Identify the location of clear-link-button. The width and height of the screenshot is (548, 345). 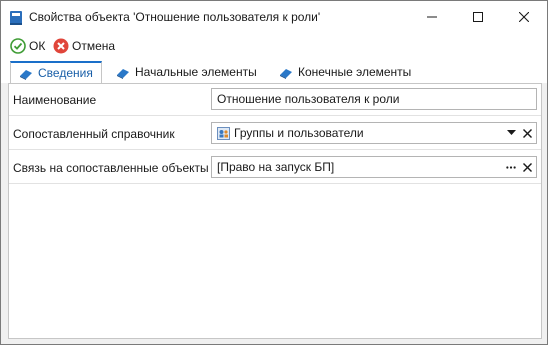
(527, 167).